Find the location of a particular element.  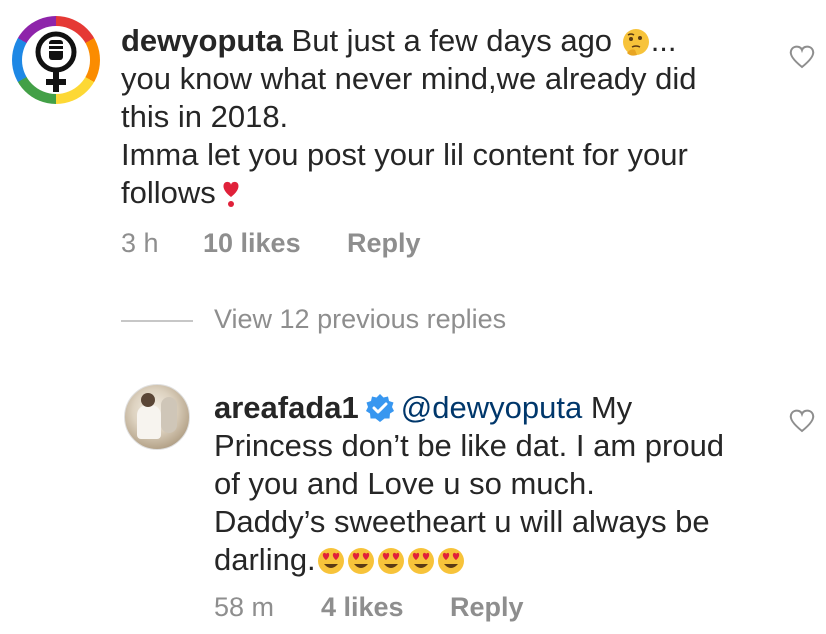

thinking-face-icon is located at coordinates (635, 42).